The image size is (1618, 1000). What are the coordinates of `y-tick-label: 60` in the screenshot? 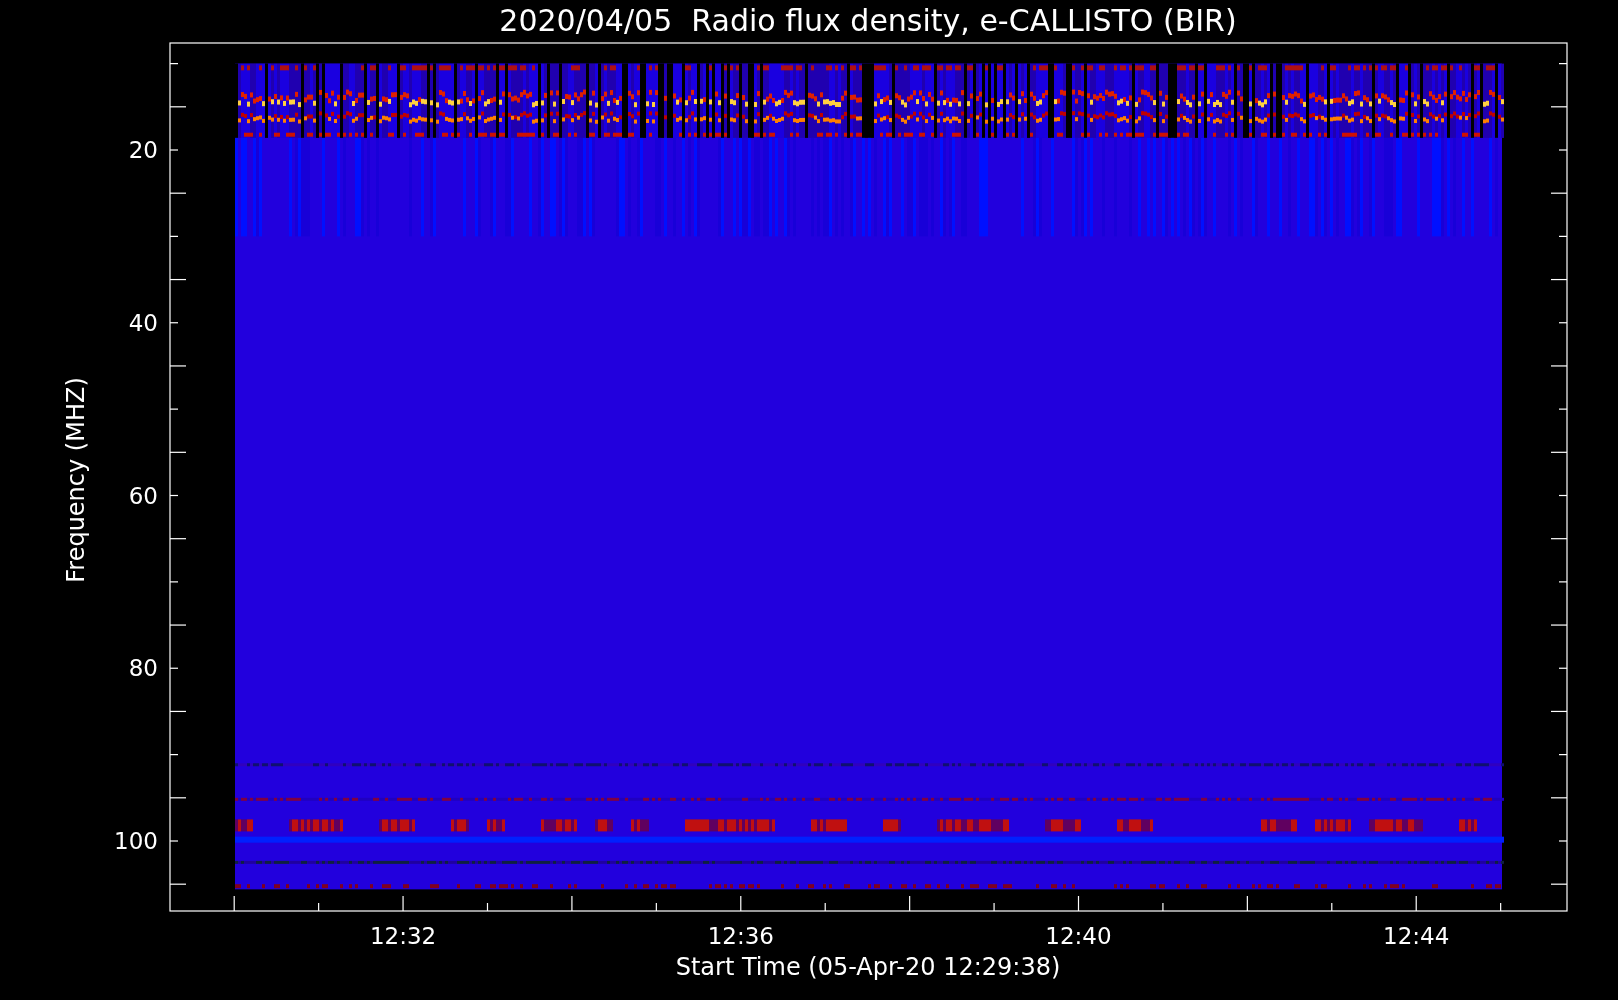 It's located at (143, 495).